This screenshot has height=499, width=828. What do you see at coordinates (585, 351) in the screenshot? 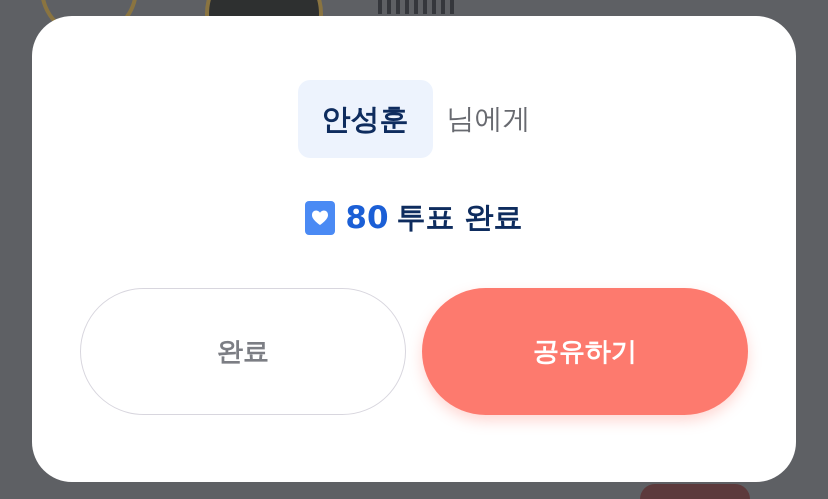
I see `share-button: 공유하기` at bounding box center [585, 351].